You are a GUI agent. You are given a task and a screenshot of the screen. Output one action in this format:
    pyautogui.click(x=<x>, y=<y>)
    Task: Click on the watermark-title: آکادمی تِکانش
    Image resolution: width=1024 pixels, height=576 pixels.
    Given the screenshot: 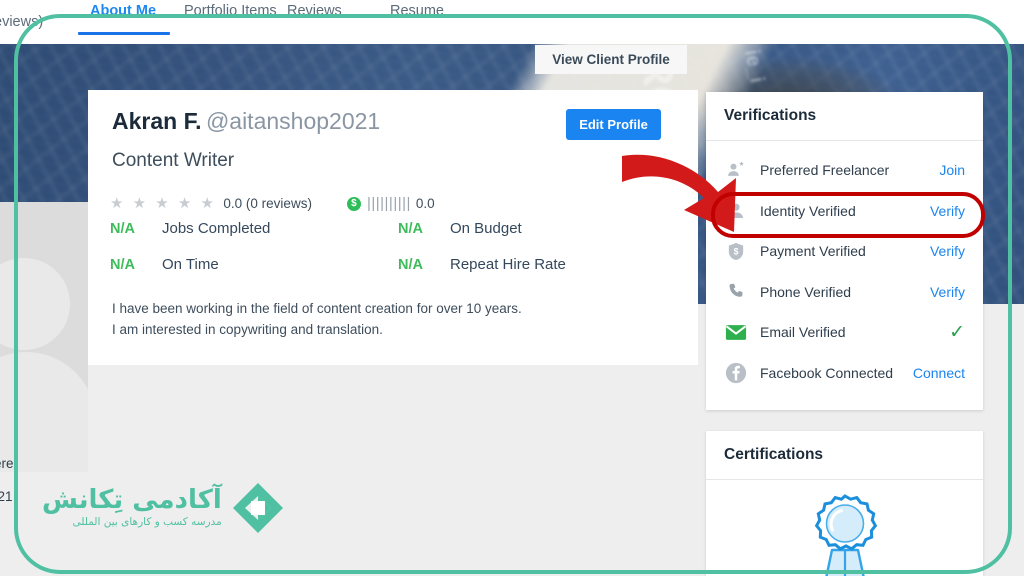 What is the action you would take?
    pyautogui.click(x=132, y=499)
    